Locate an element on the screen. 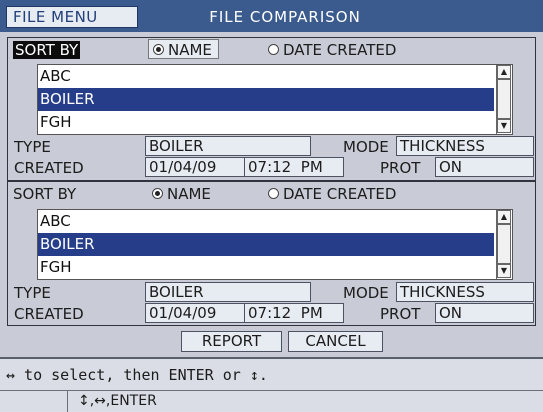 The width and height of the screenshot is (543, 412). key-hint-bar: ↕,↔,ENTER is located at coordinates (271, 401).